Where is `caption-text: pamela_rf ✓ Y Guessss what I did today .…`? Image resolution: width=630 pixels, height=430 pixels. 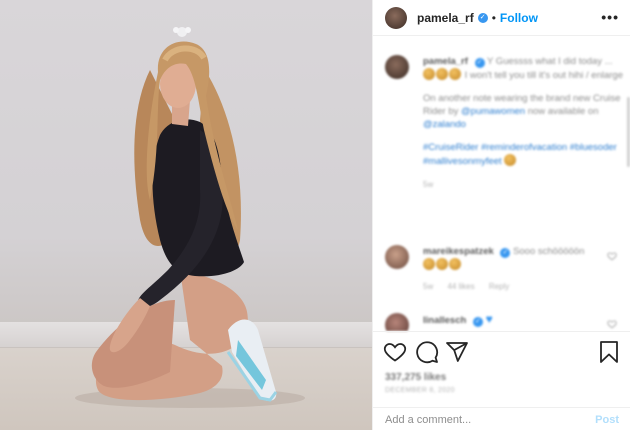
caption-text: pamela_rf ✓ Y Guessss what I did today .… is located at coordinates (523, 123).